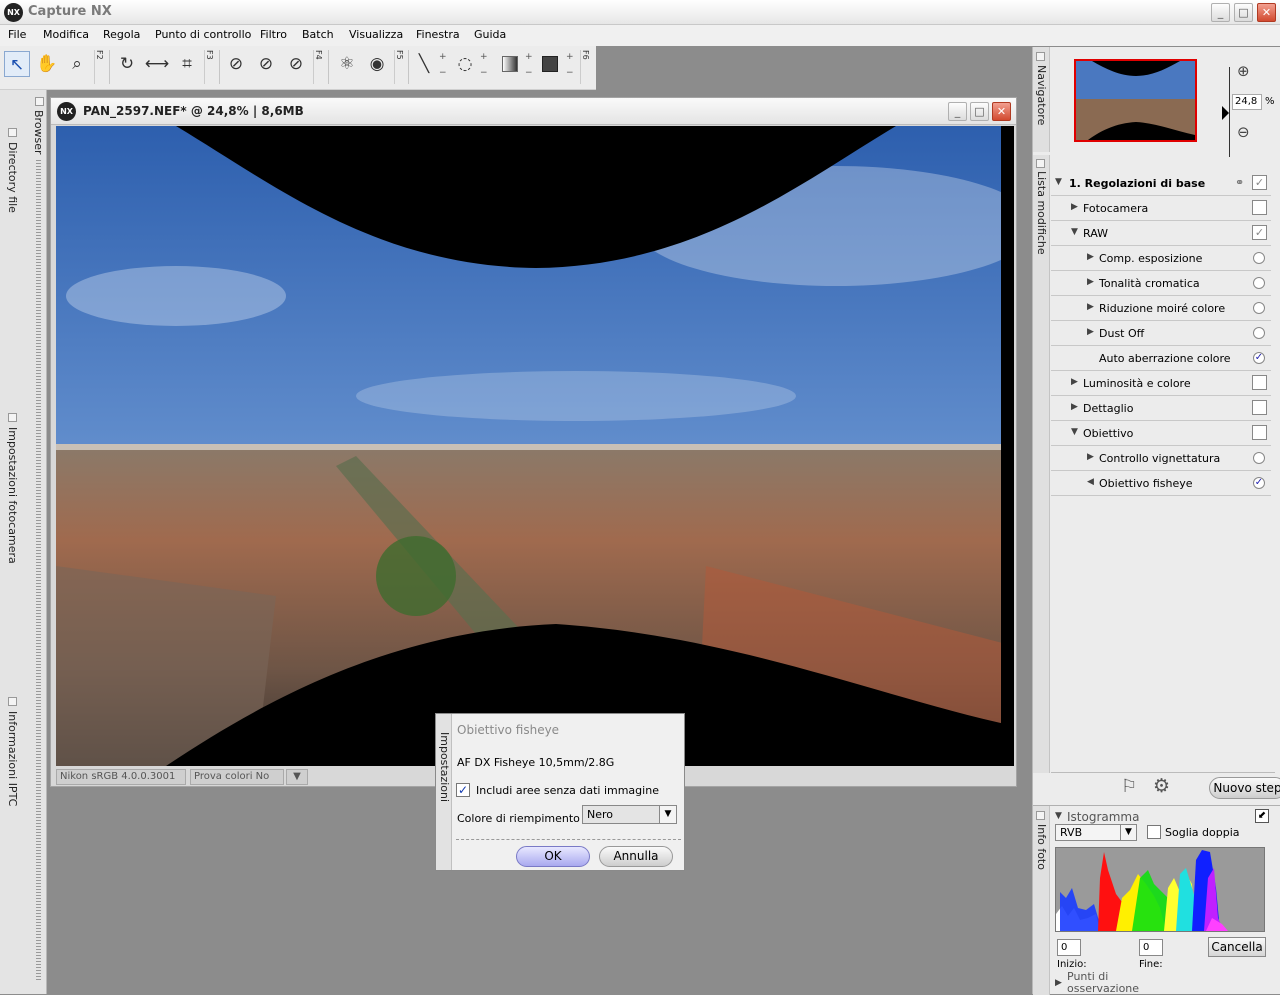 The image size is (1280, 995). What do you see at coordinates (1090, 482) in the screenshot?
I see `collapse-triangle-icon: ◀` at bounding box center [1090, 482].